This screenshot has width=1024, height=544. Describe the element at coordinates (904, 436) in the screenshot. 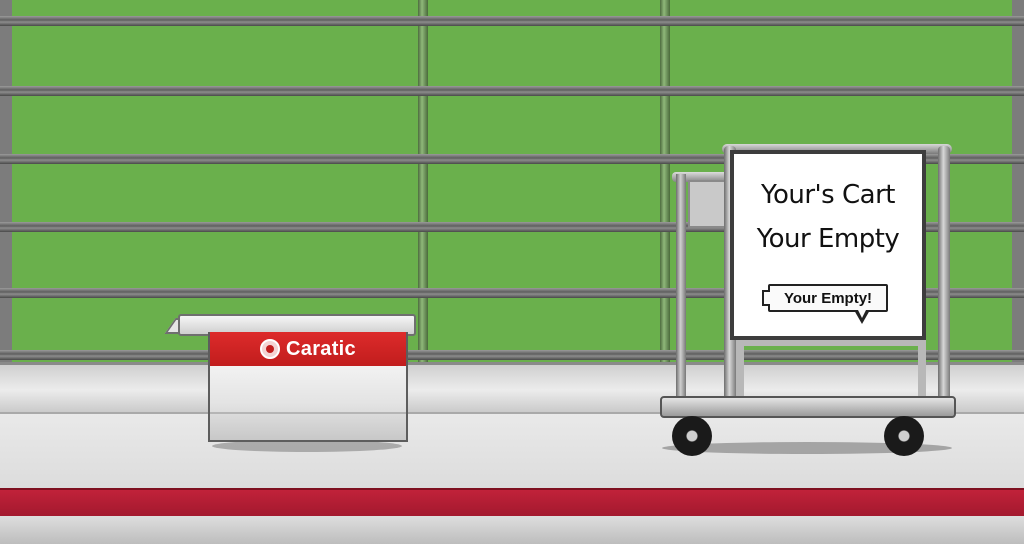

I see `cart-wheel-right` at that location.